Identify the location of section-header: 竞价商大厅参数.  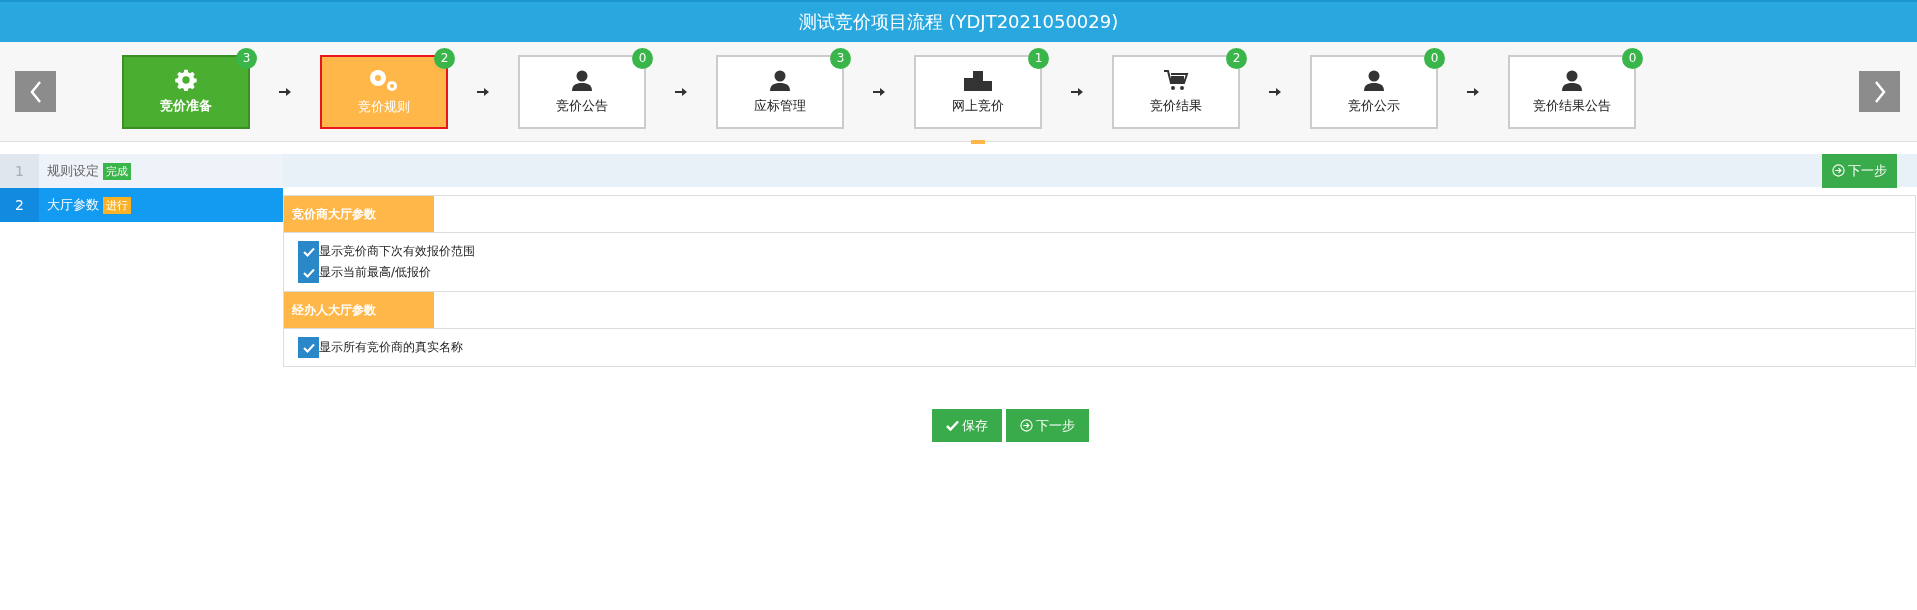
(359, 214).